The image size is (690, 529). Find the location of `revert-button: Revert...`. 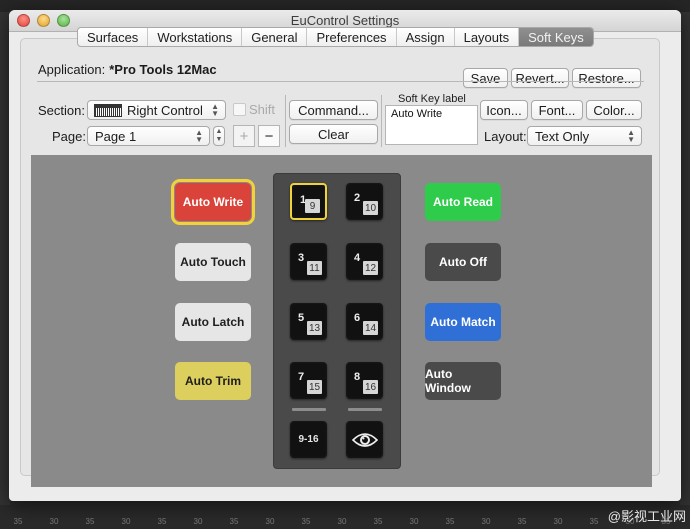

revert-button: Revert... is located at coordinates (540, 78).